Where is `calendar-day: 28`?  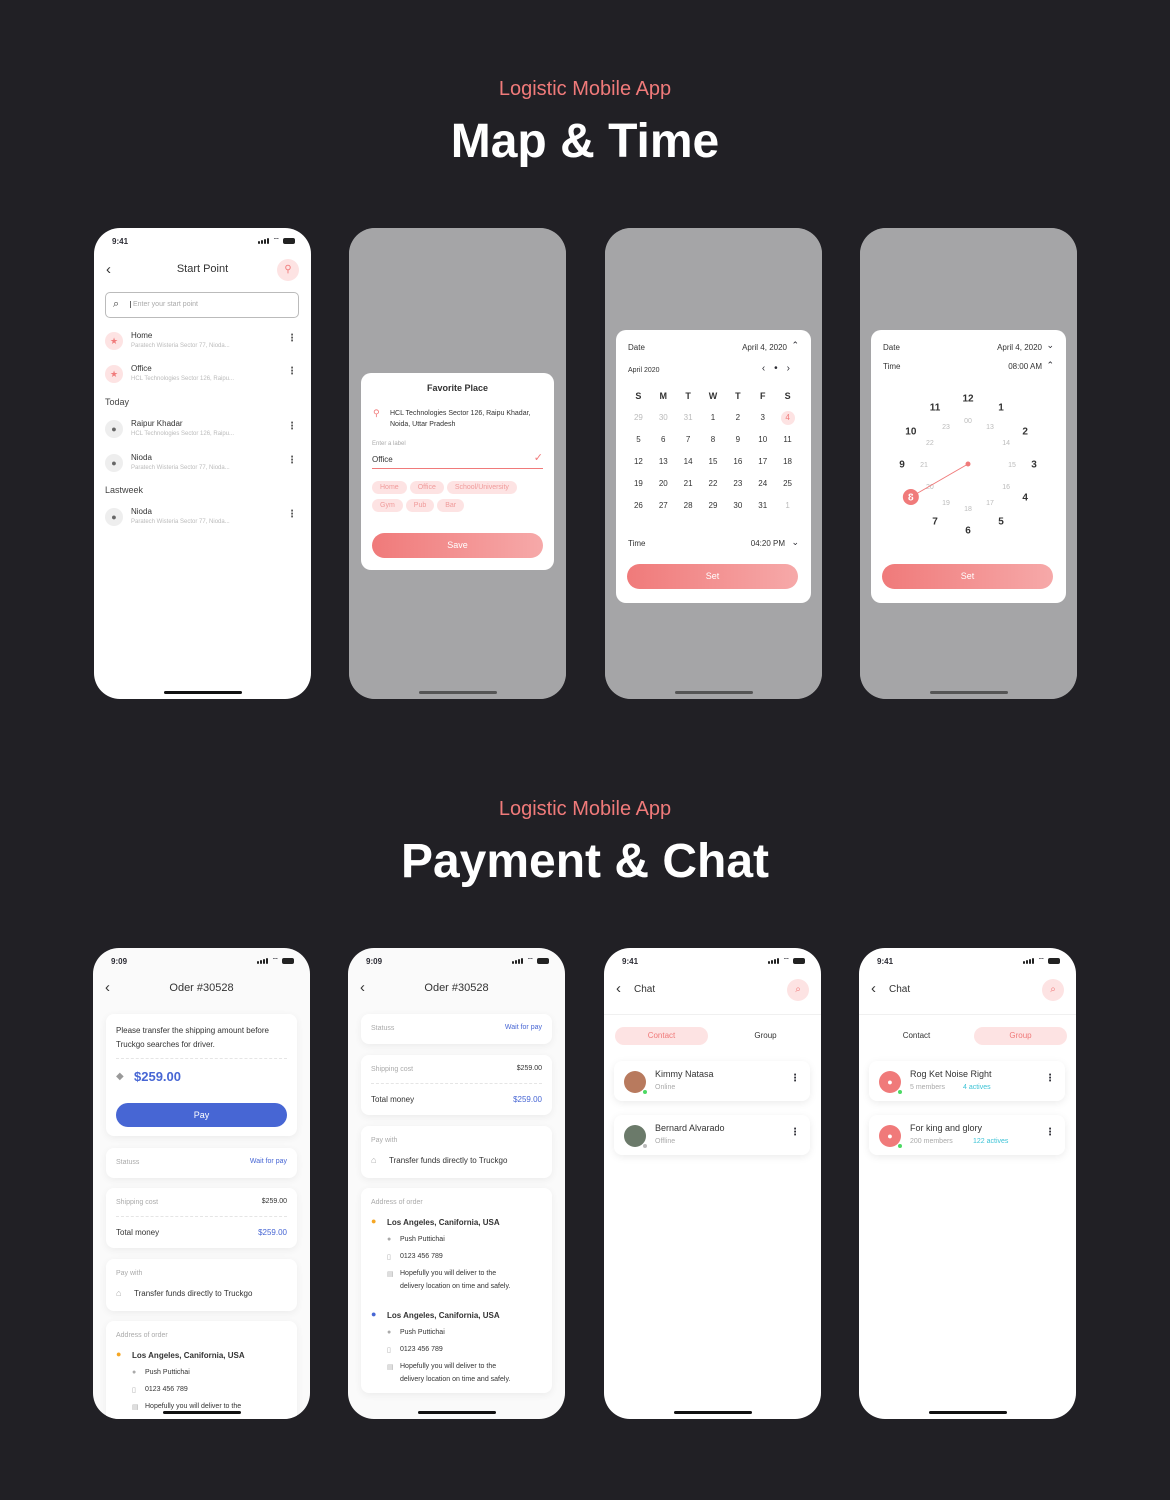 calendar-day: 28 is located at coordinates (688, 506).